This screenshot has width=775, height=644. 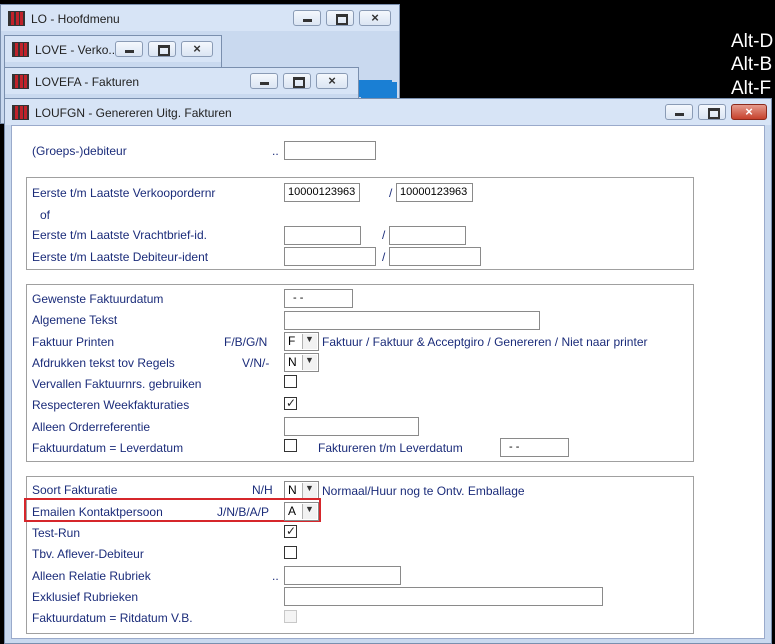 What do you see at coordinates (246, 342) in the screenshot?
I see `faktuur-printen-codes: F/B/G/N` at bounding box center [246, 342].